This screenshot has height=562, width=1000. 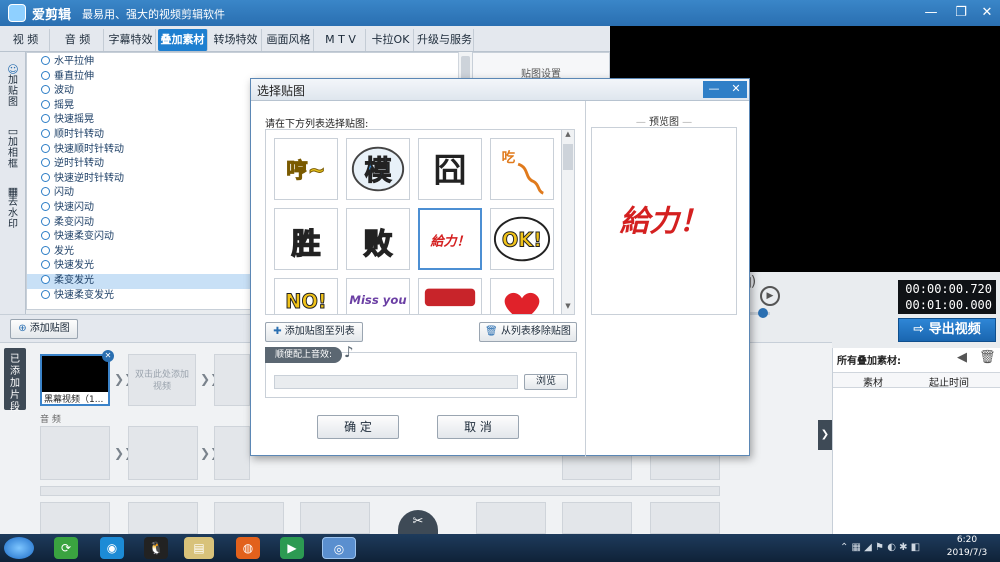 I want to click on scrollbar-thumb, so click(x=568, y=157).